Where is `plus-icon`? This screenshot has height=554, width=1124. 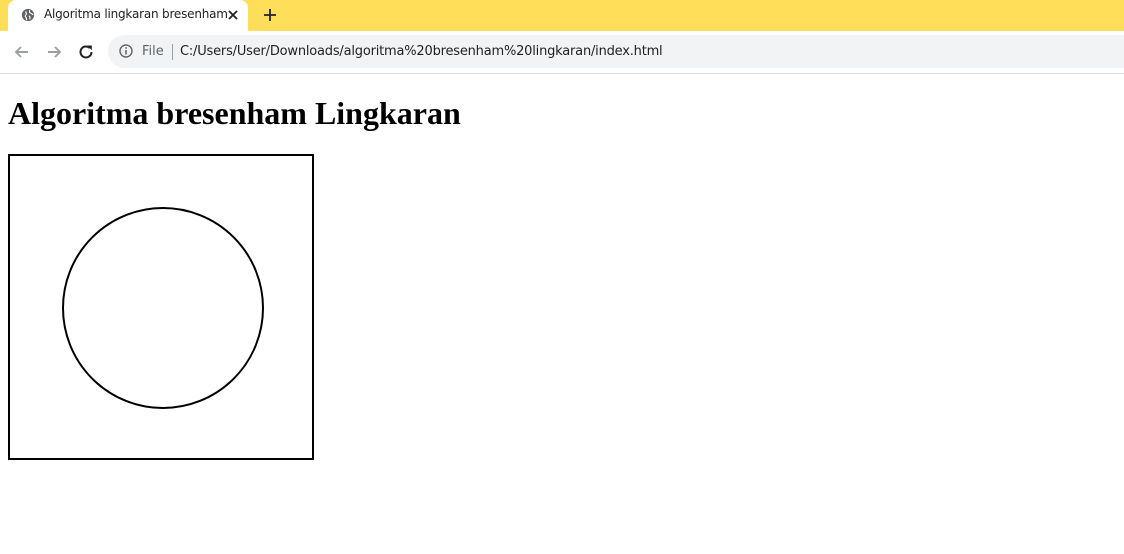 plus-icon is located at coordinates (270, 15).